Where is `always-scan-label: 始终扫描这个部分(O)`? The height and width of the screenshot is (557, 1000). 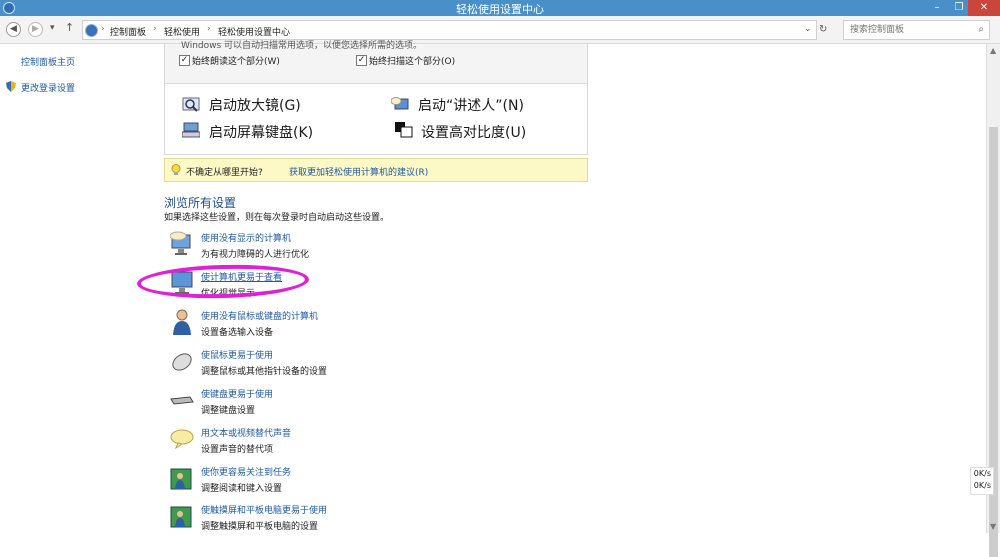
always-scan-label: 始终扫描这个部分(O) is located at coordinates (412, 60).